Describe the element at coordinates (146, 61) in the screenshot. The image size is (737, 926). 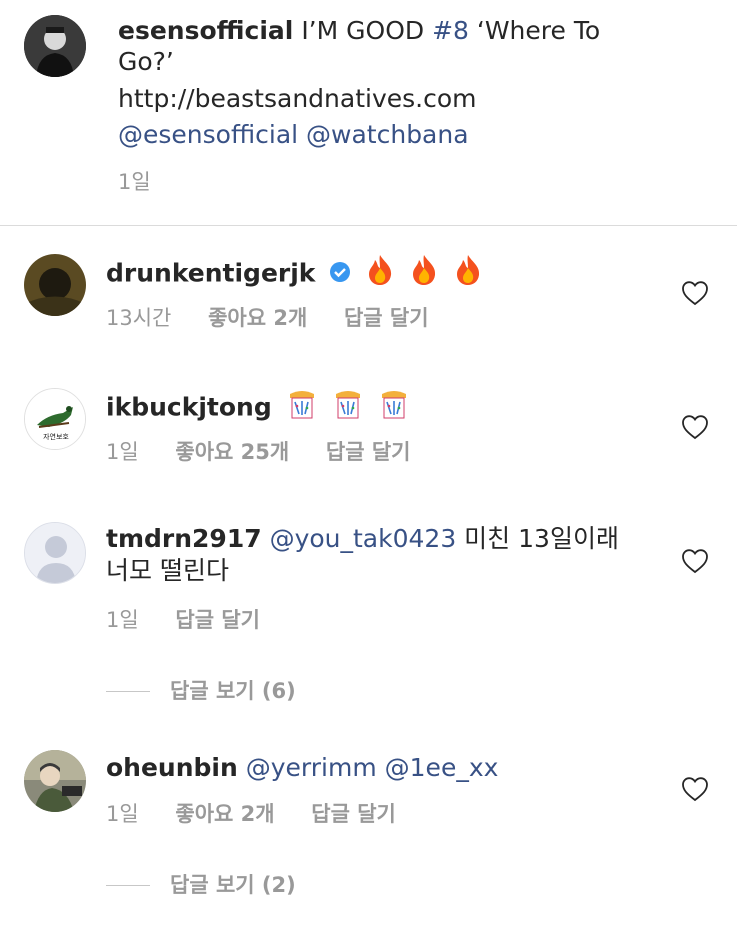
I see `caption-text-line2: Go?’` at that location.